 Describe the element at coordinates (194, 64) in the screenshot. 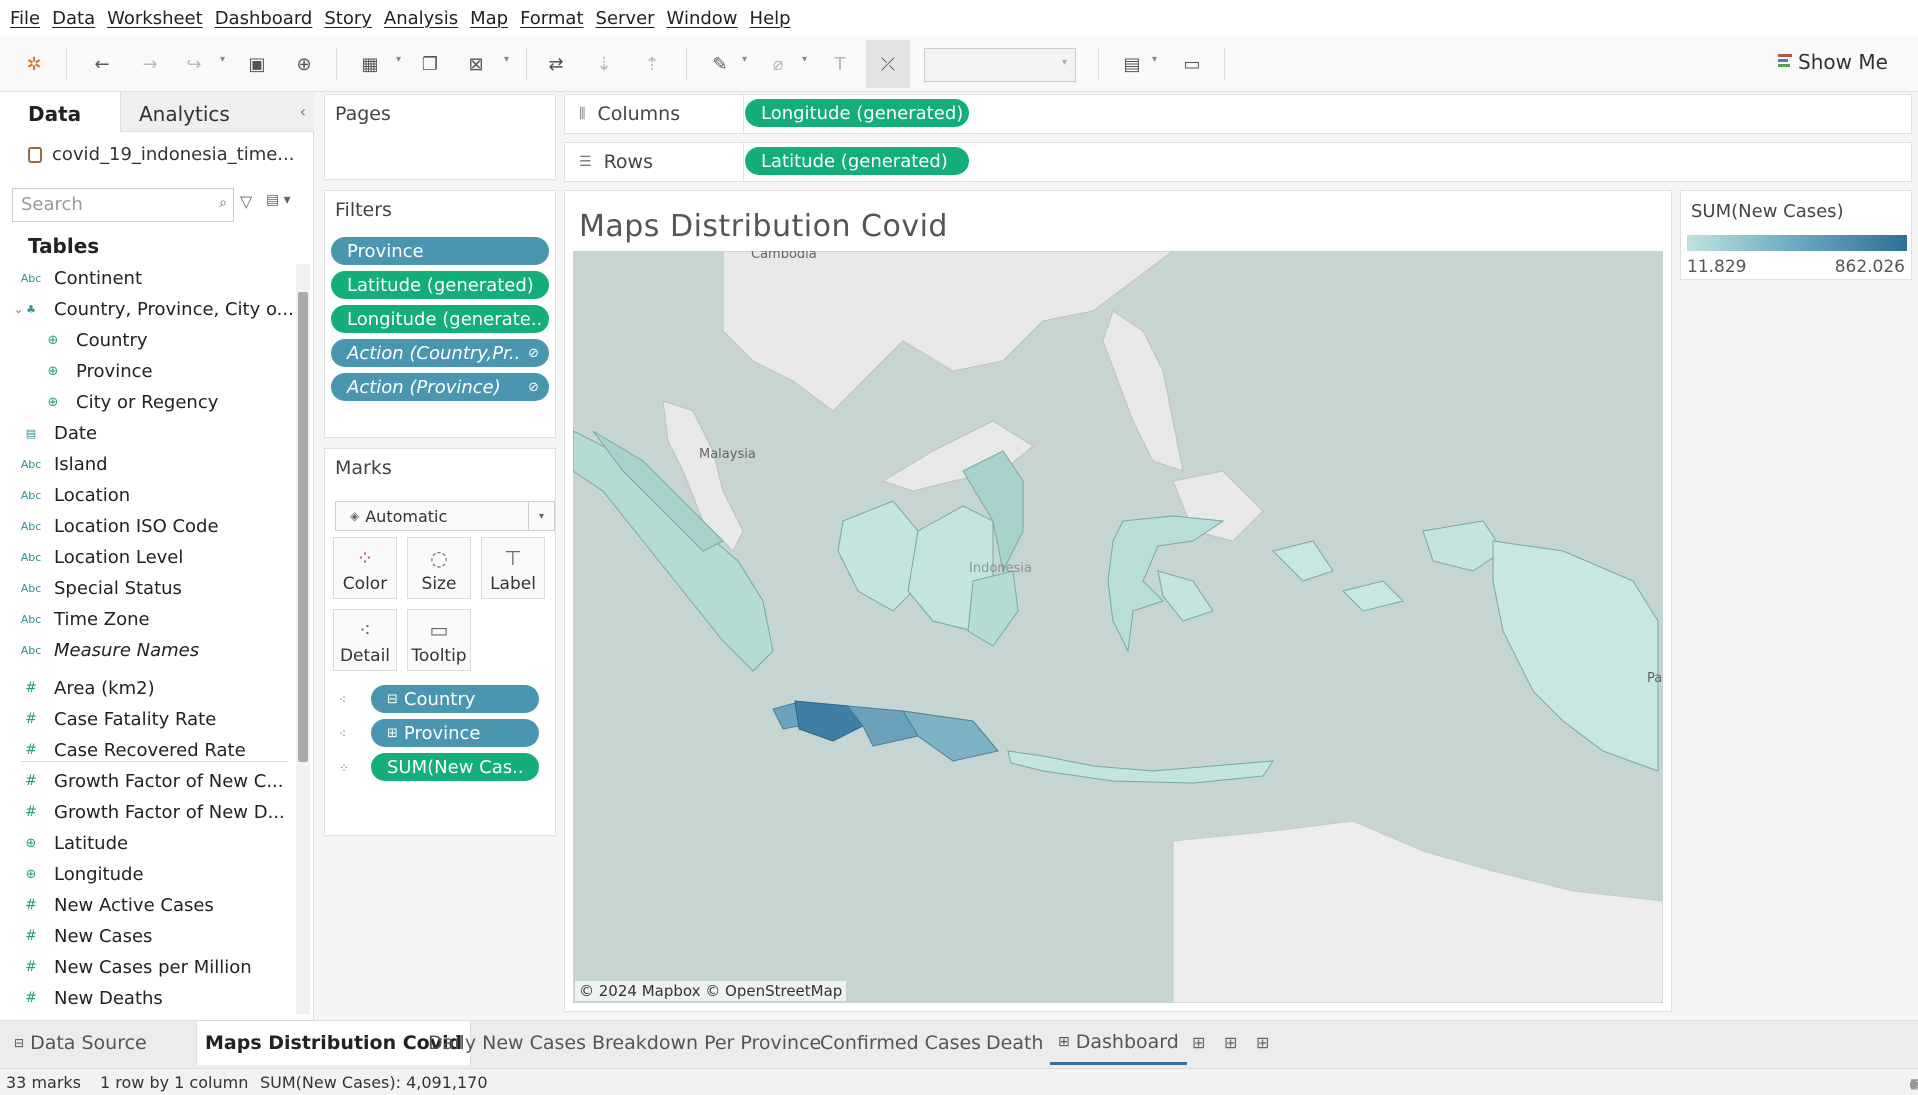

I see `replay-icon: ↪` at that location.